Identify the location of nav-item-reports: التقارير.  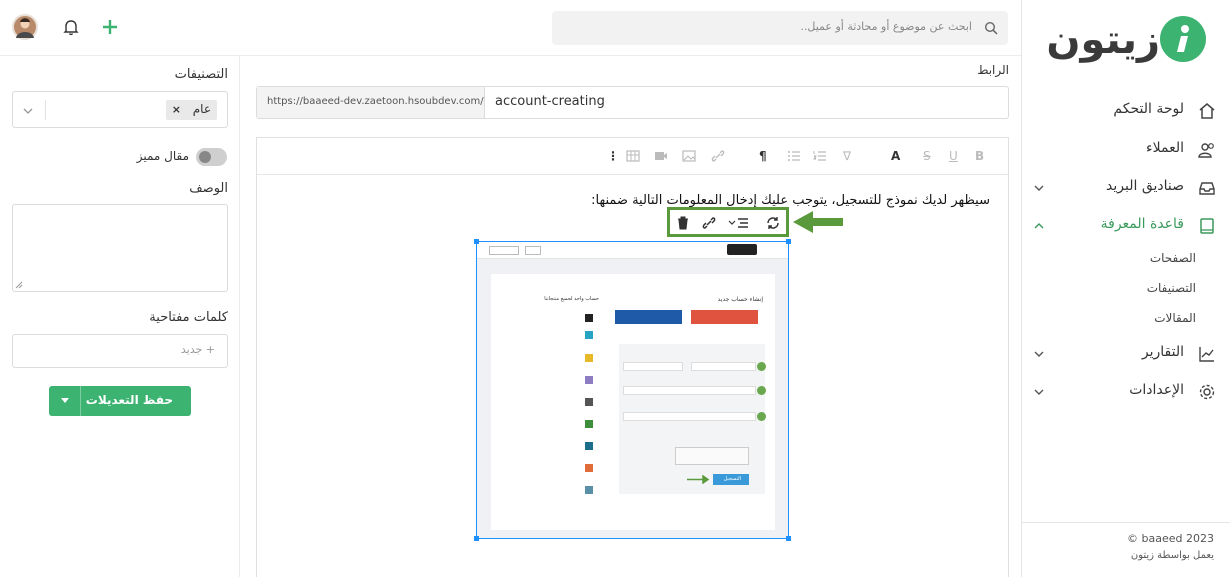
(1125, 354).